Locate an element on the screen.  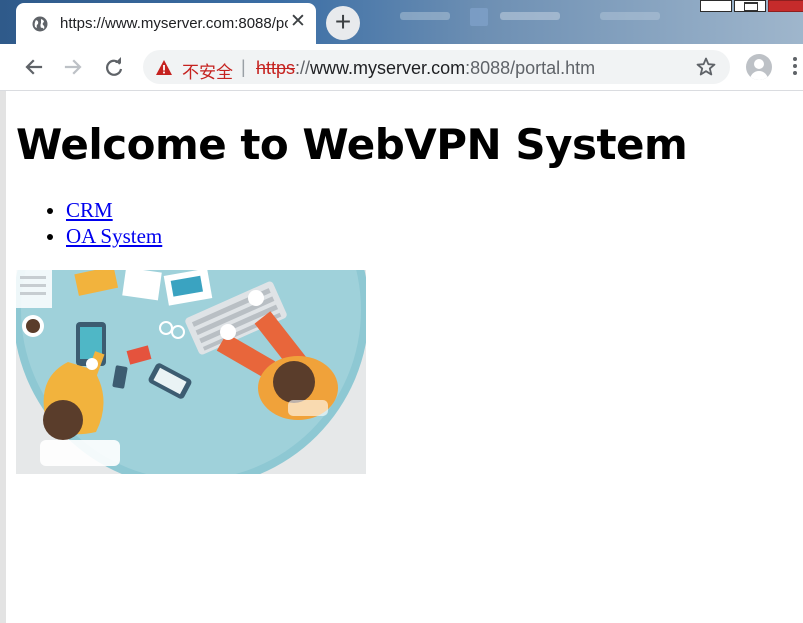
url-scheme: https is located at coordinates (276, 68).